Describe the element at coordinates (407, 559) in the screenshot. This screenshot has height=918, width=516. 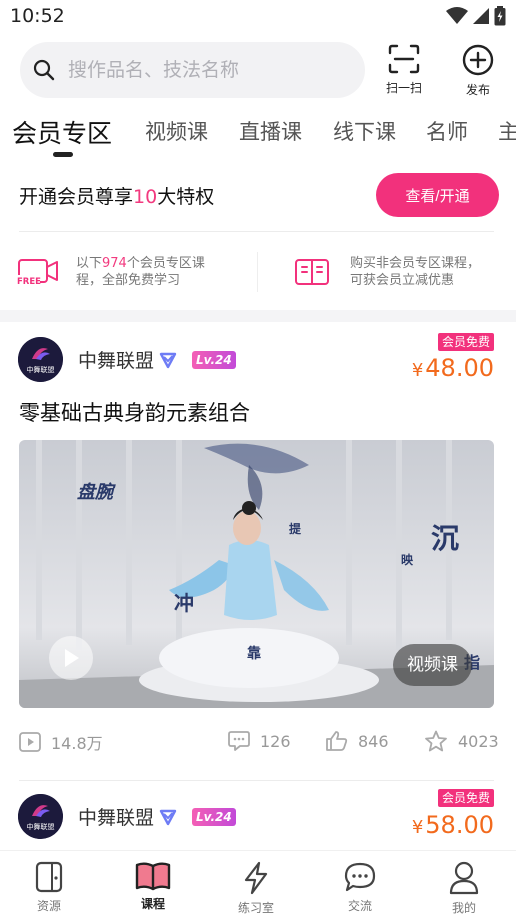
I see `svg-text: 映` at that location.